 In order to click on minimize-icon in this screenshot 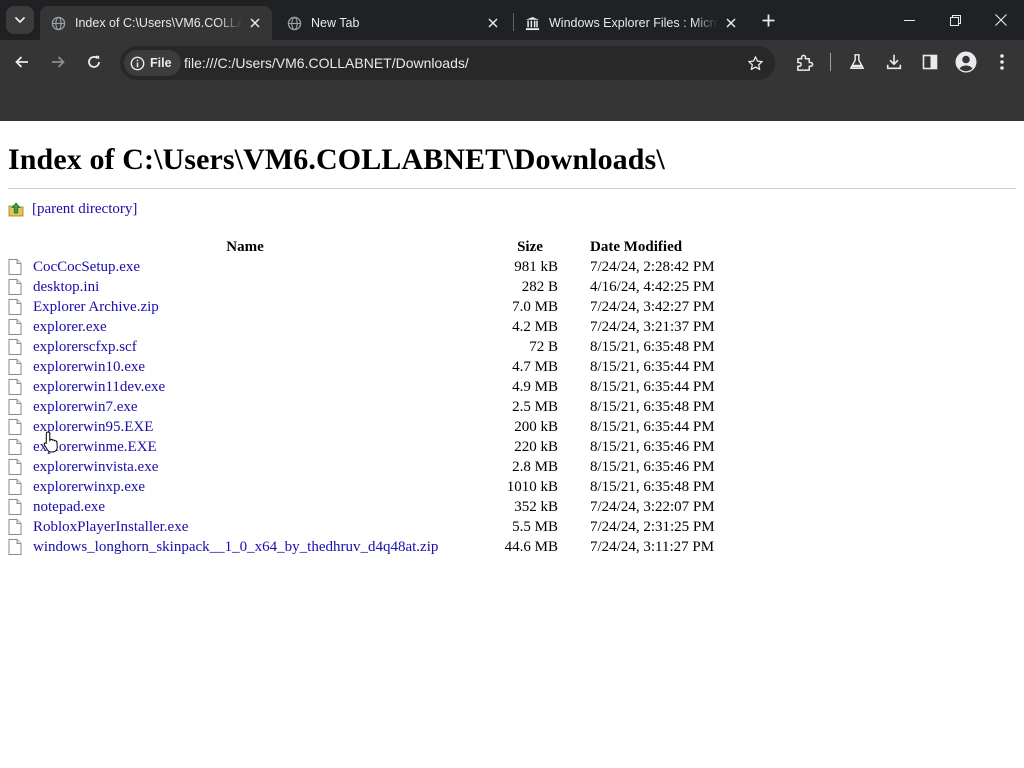, I will do `click(909, 20)`.